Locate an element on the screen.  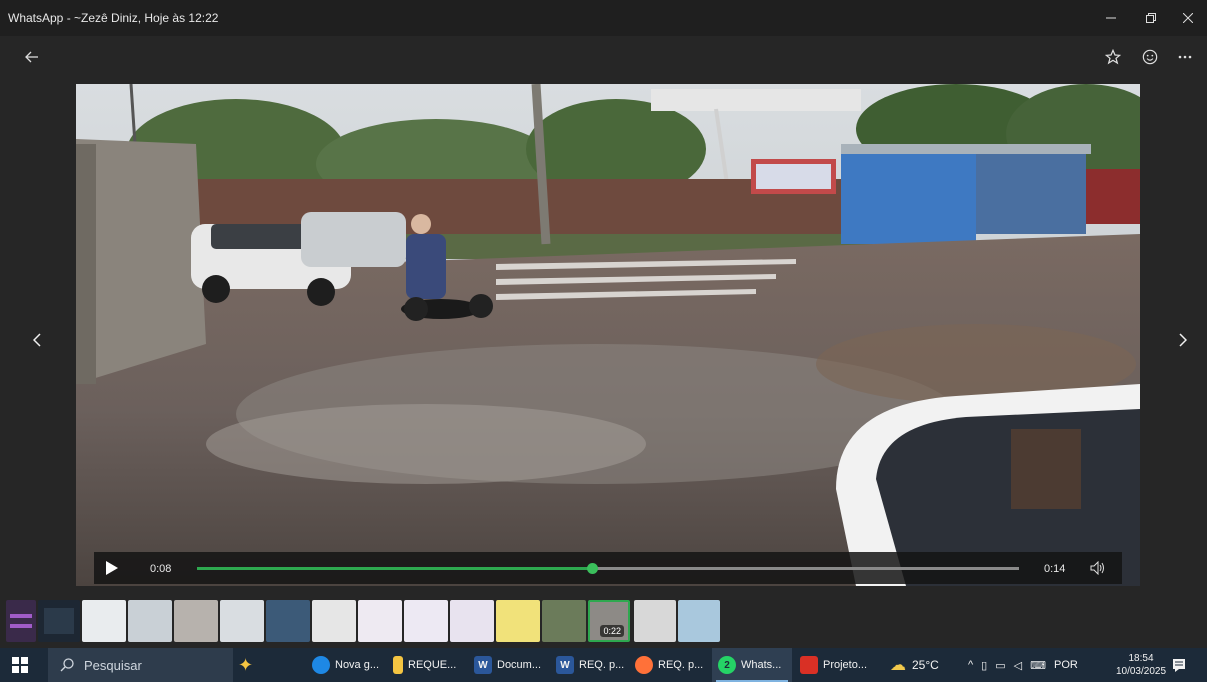
sparkle-icon: ✦ is located at coordinates (246, 664).